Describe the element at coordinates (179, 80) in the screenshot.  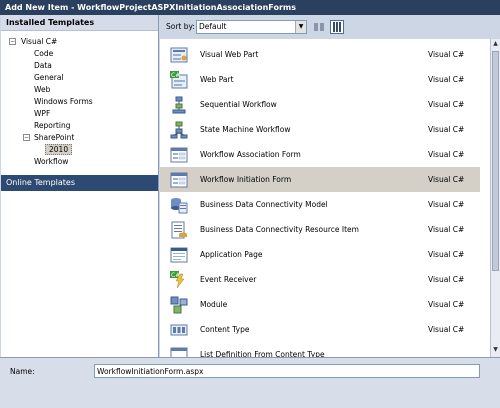
I see `csharp-web-part-icon: C#` at that location.